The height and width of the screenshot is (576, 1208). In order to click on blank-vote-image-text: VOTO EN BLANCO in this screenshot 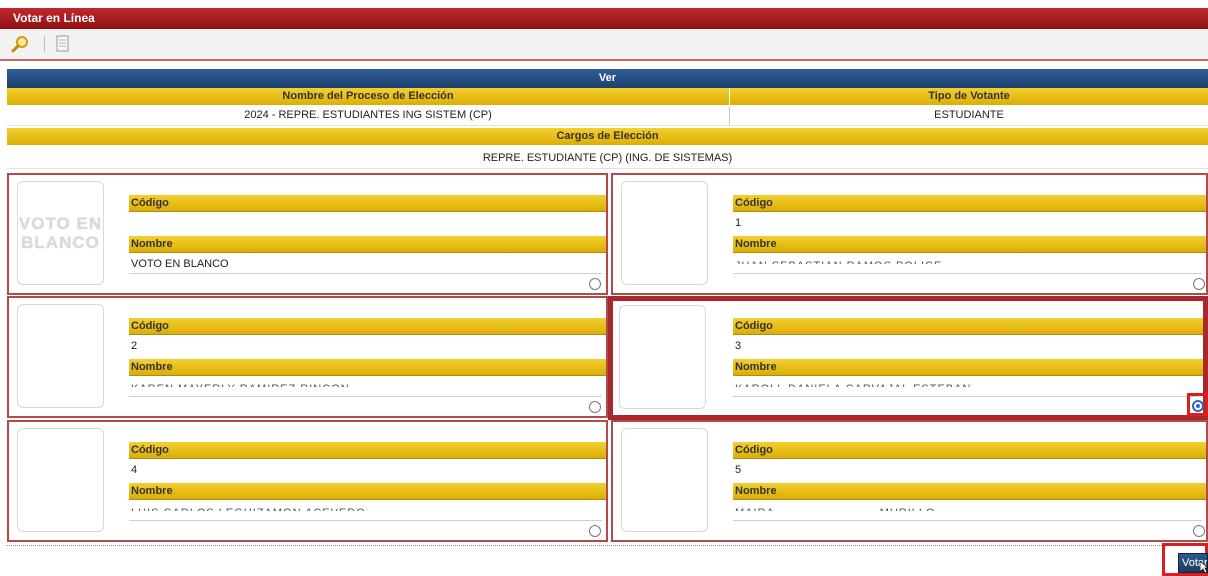, I will do `click(60, 233)`.